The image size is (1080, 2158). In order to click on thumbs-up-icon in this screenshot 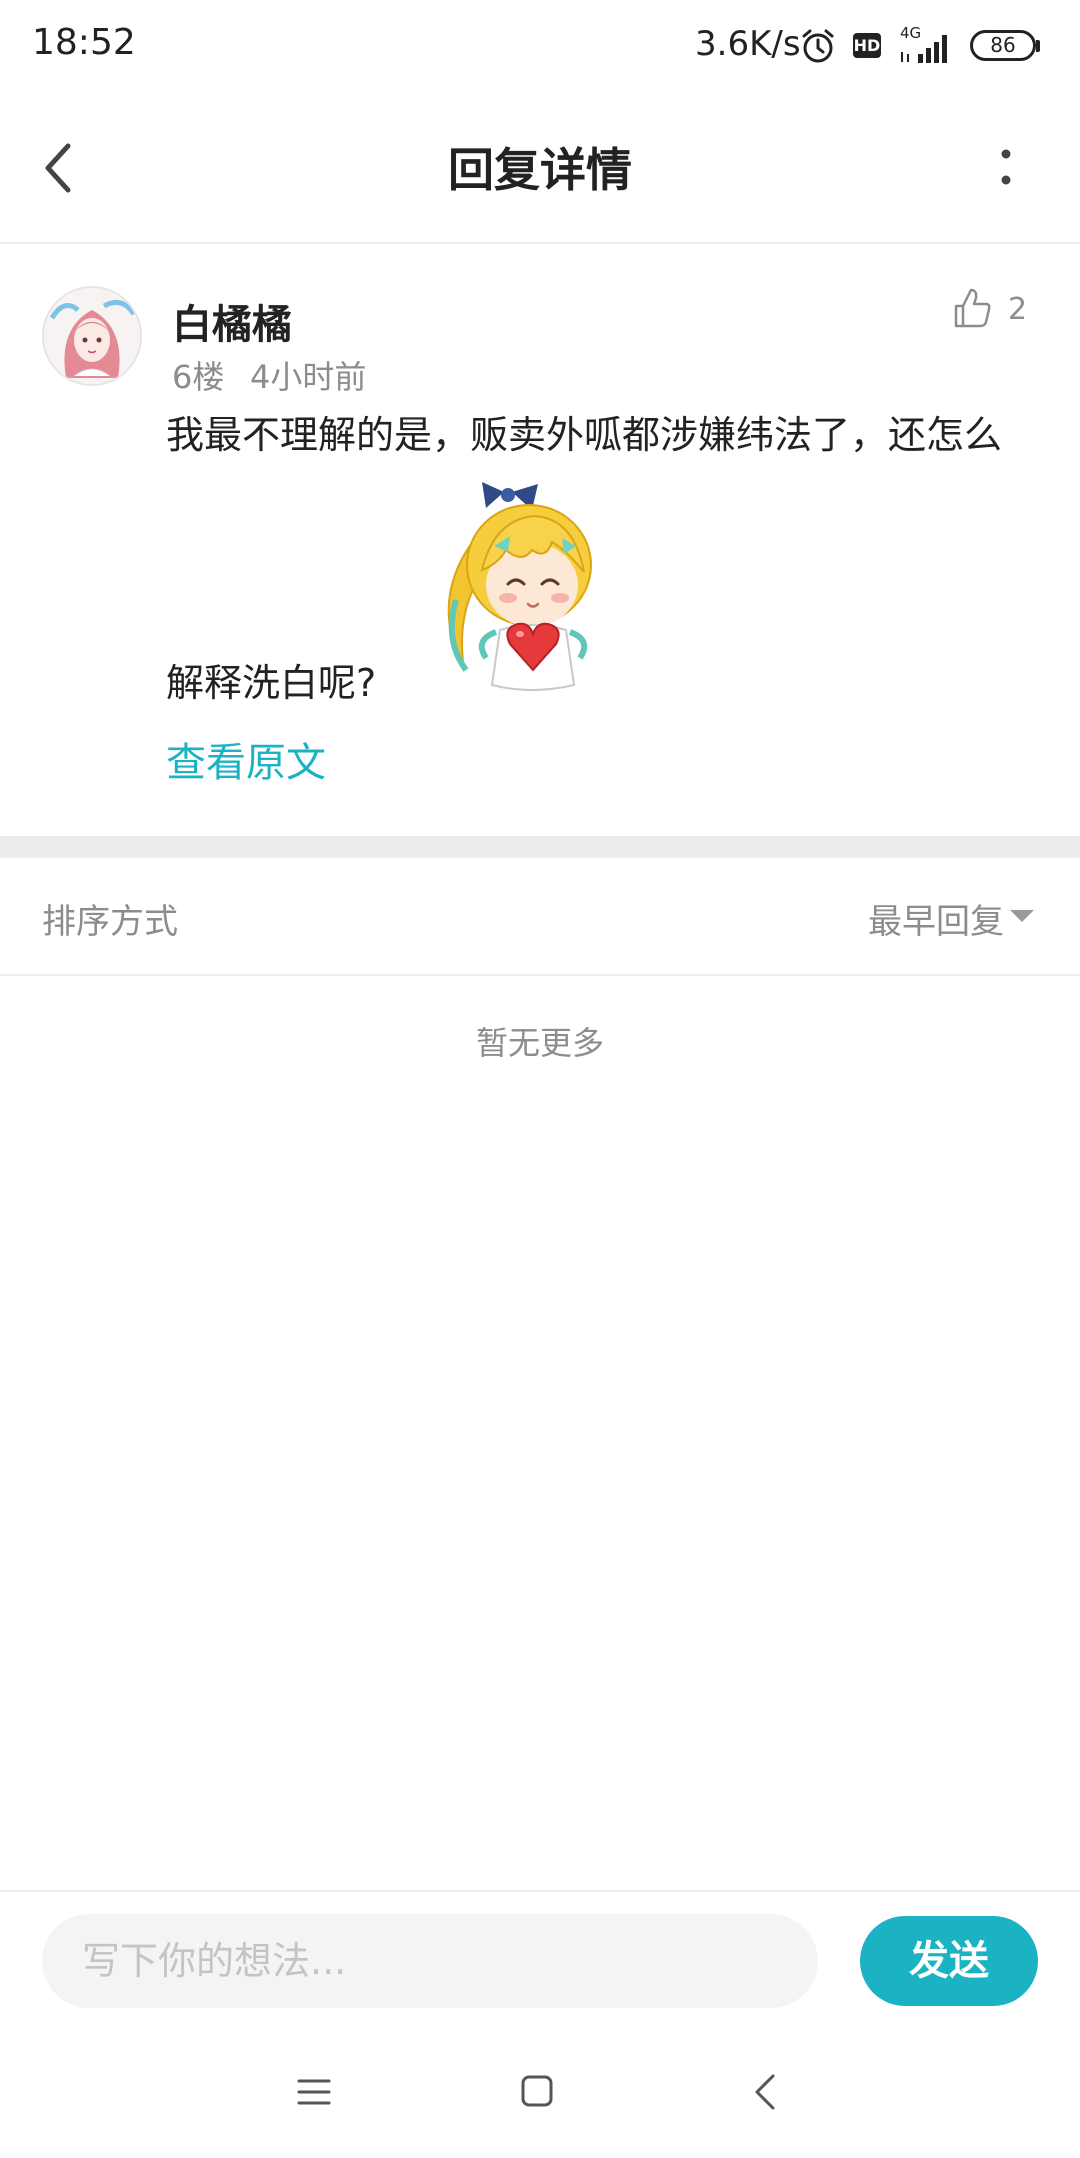, I will do `click(972, 308)`.